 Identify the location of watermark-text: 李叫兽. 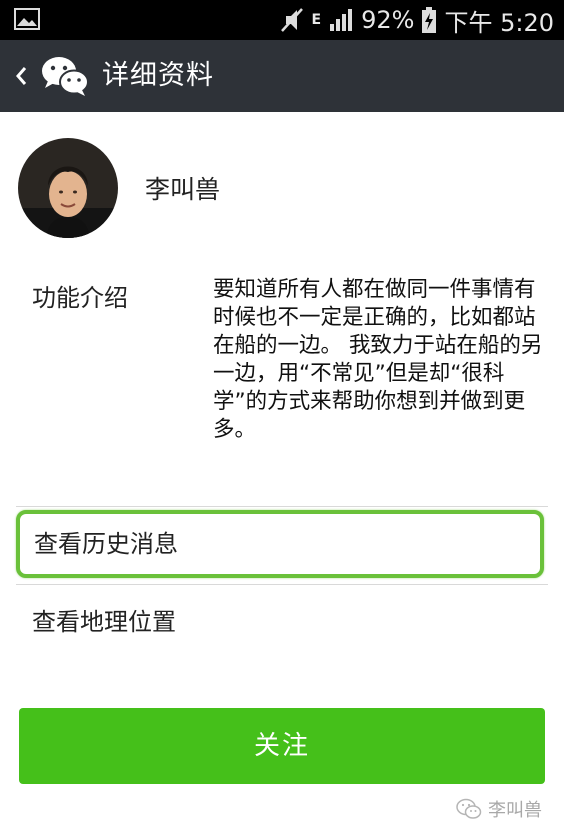
(515, 810).